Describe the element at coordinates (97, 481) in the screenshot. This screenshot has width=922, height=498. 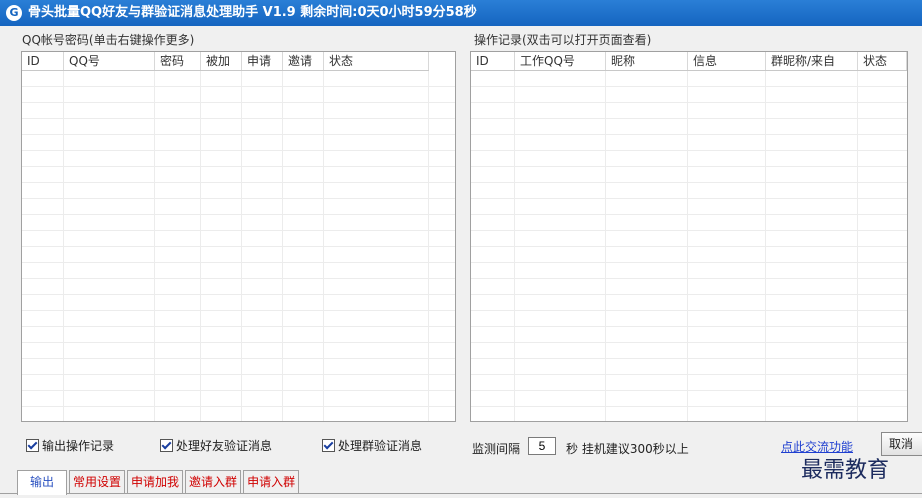
I see `tab-common-settings: 常用设置` at that location.